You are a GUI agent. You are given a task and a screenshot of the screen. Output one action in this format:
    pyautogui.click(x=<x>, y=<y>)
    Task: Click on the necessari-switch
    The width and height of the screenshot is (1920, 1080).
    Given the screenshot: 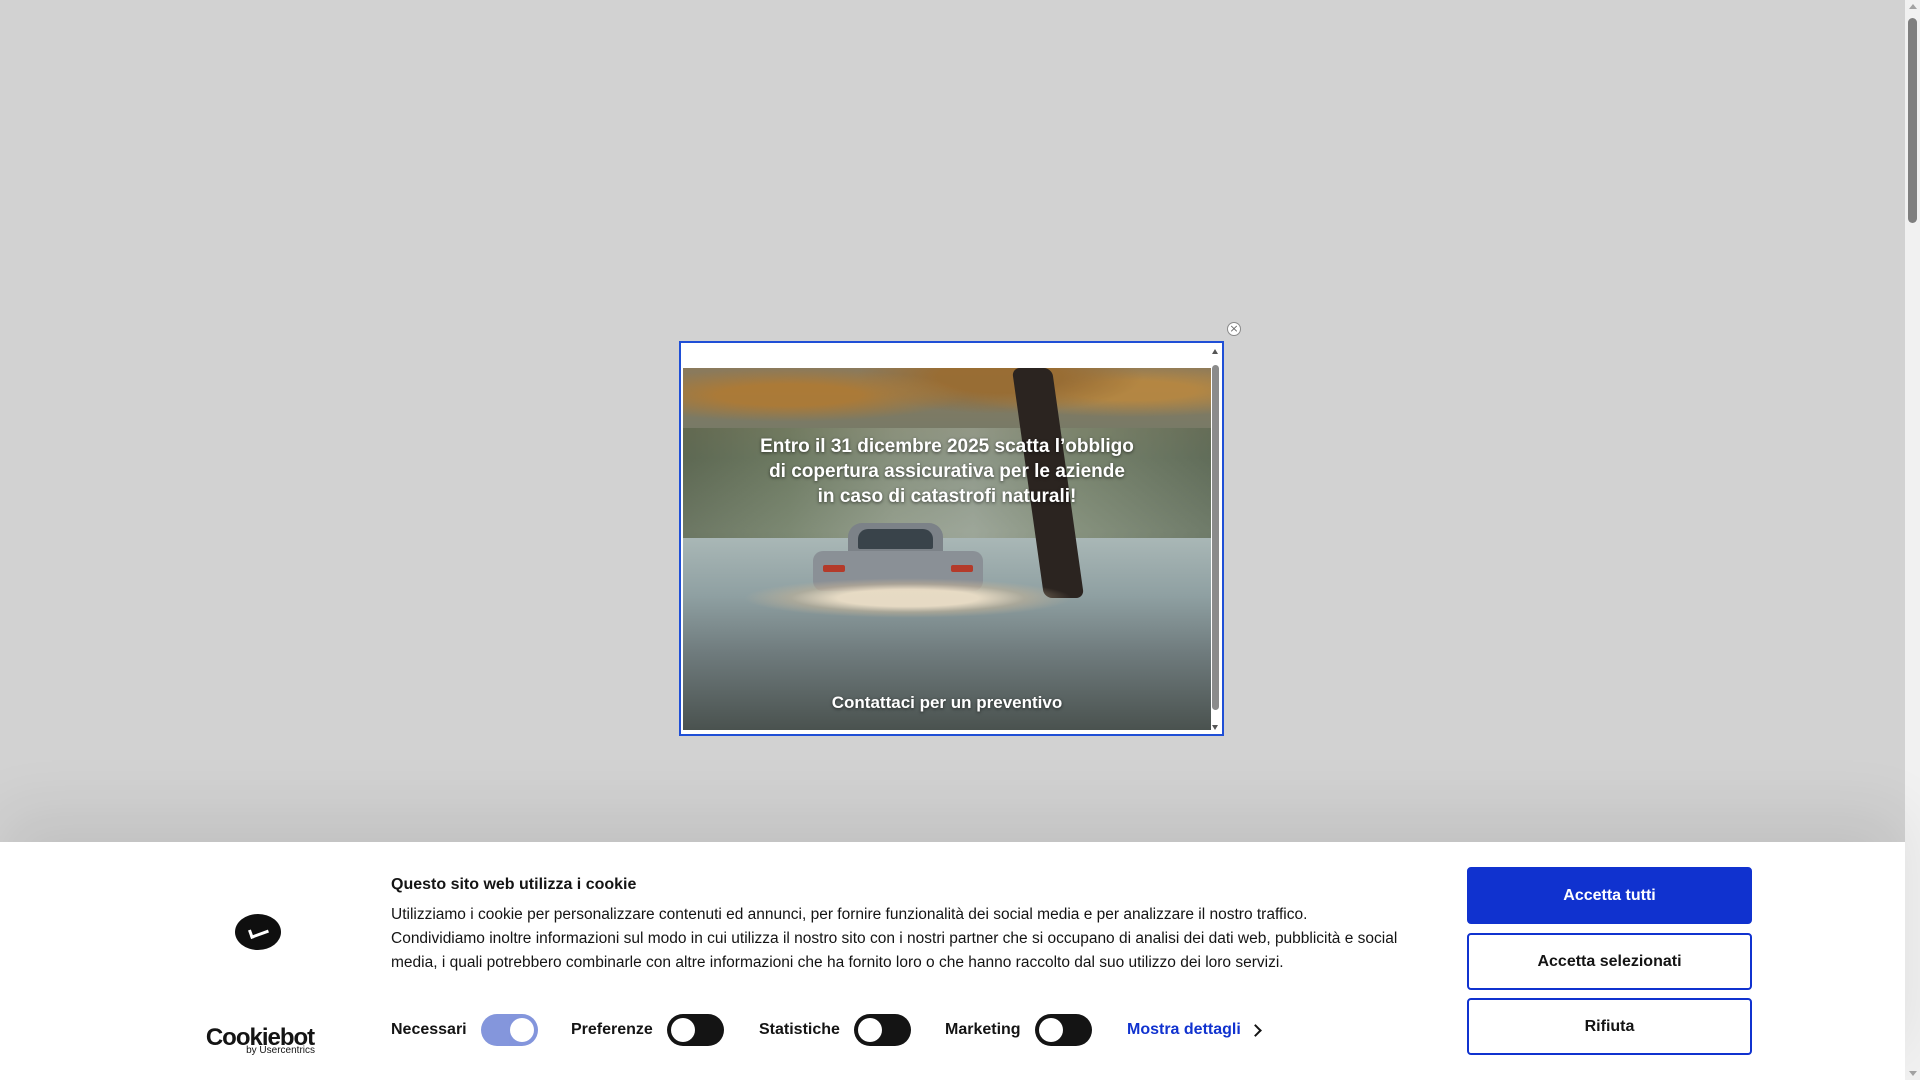 What is the action you would take?
    pyautogui.click(x=509, y=1030)
    